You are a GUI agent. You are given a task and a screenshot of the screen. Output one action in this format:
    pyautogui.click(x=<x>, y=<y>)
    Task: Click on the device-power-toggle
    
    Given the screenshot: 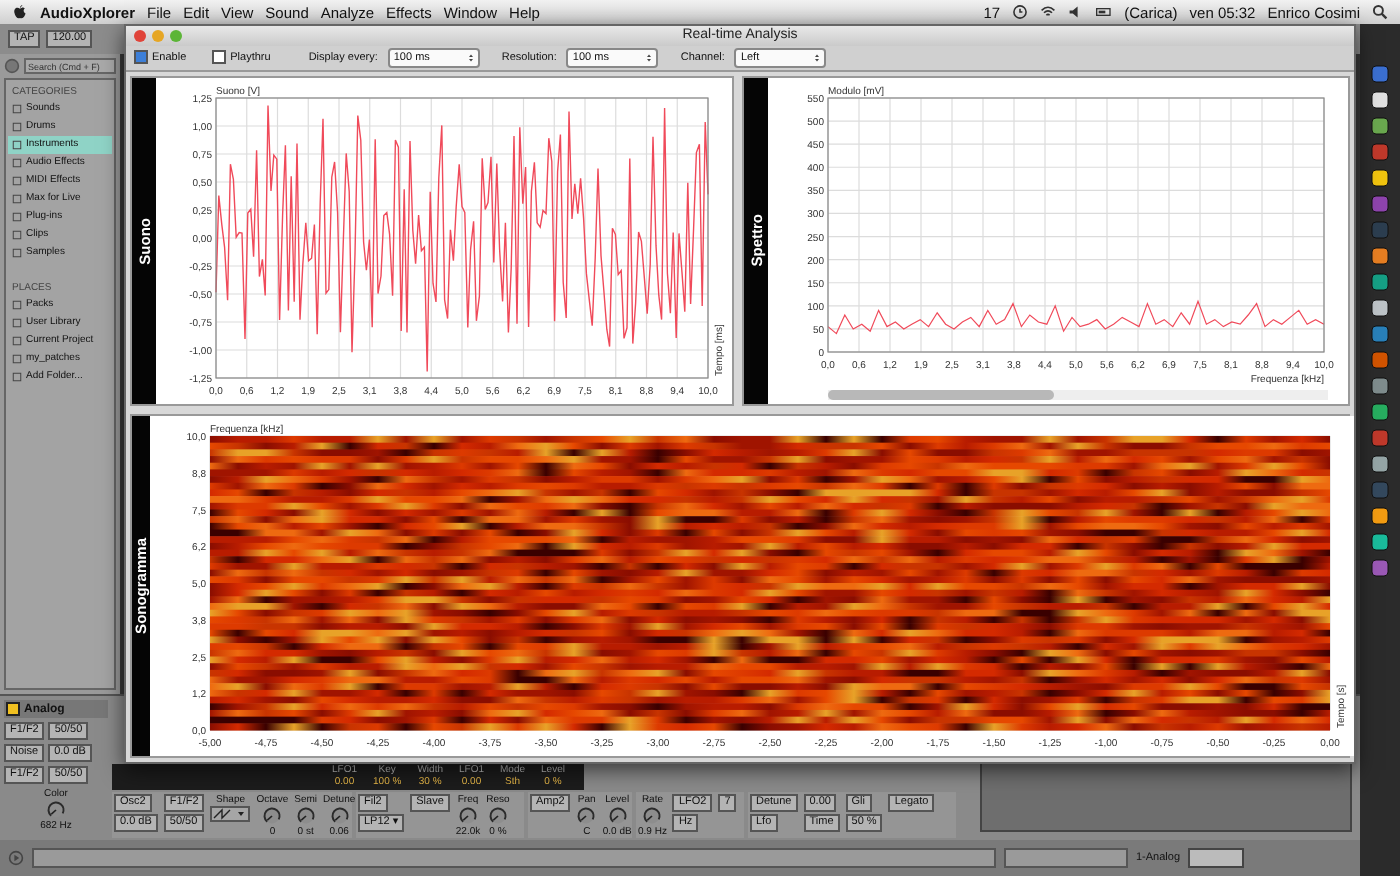 What is the action you would take?
    pyautogui.click(x=13, y=709)
    